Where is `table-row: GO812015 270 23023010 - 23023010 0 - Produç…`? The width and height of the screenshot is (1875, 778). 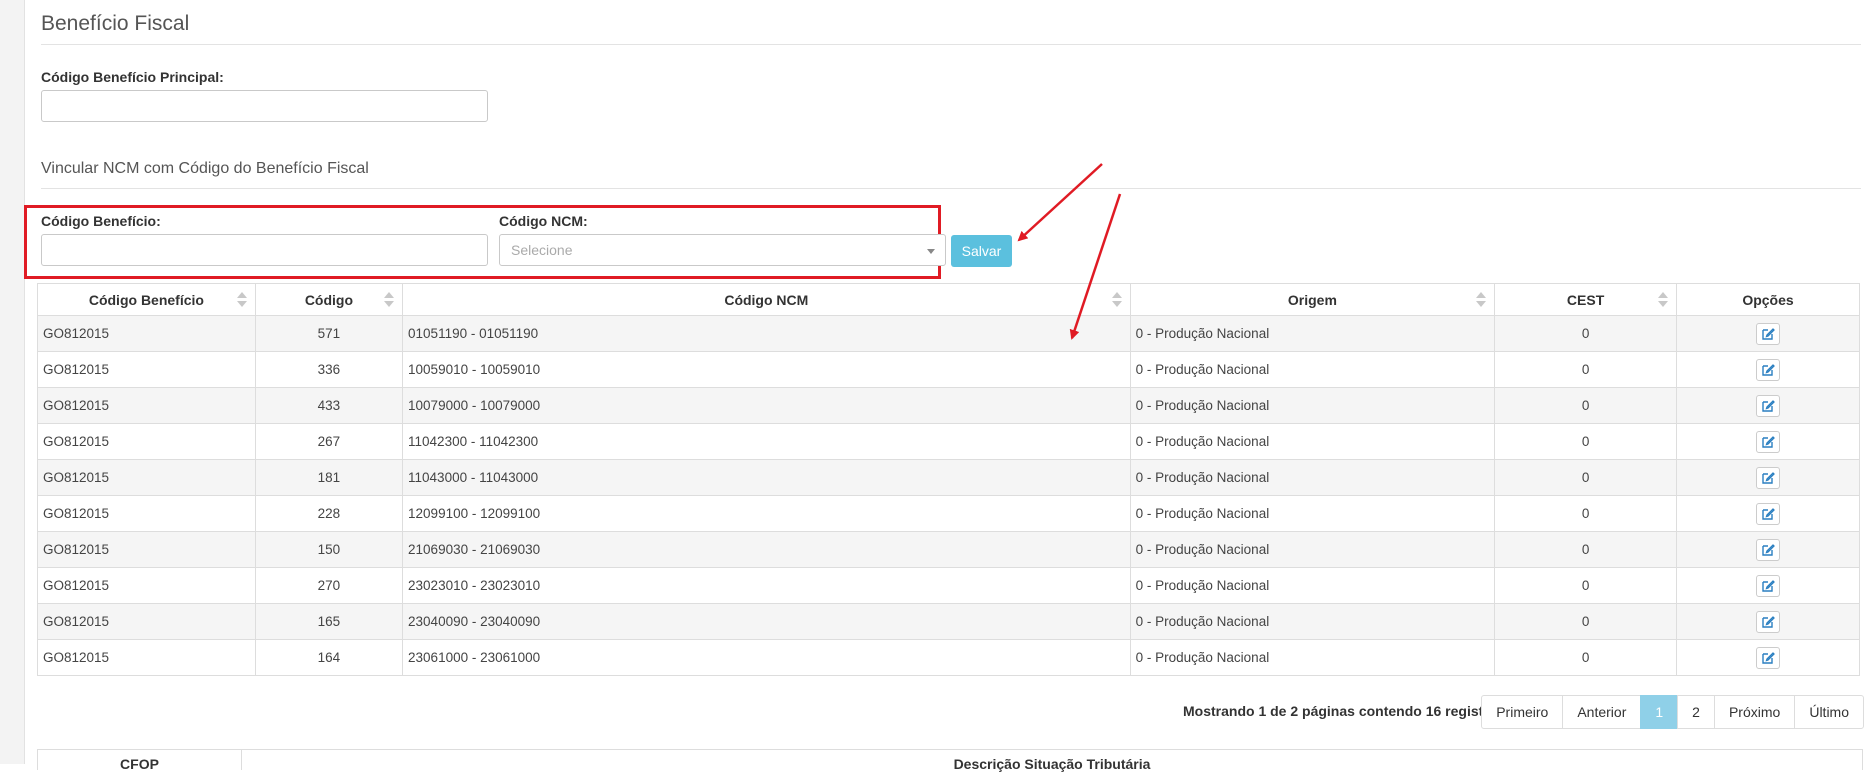 table-row: GO812015 270 23023010 - 23023010 0 - Produç… is located at coordinates (948, 585).